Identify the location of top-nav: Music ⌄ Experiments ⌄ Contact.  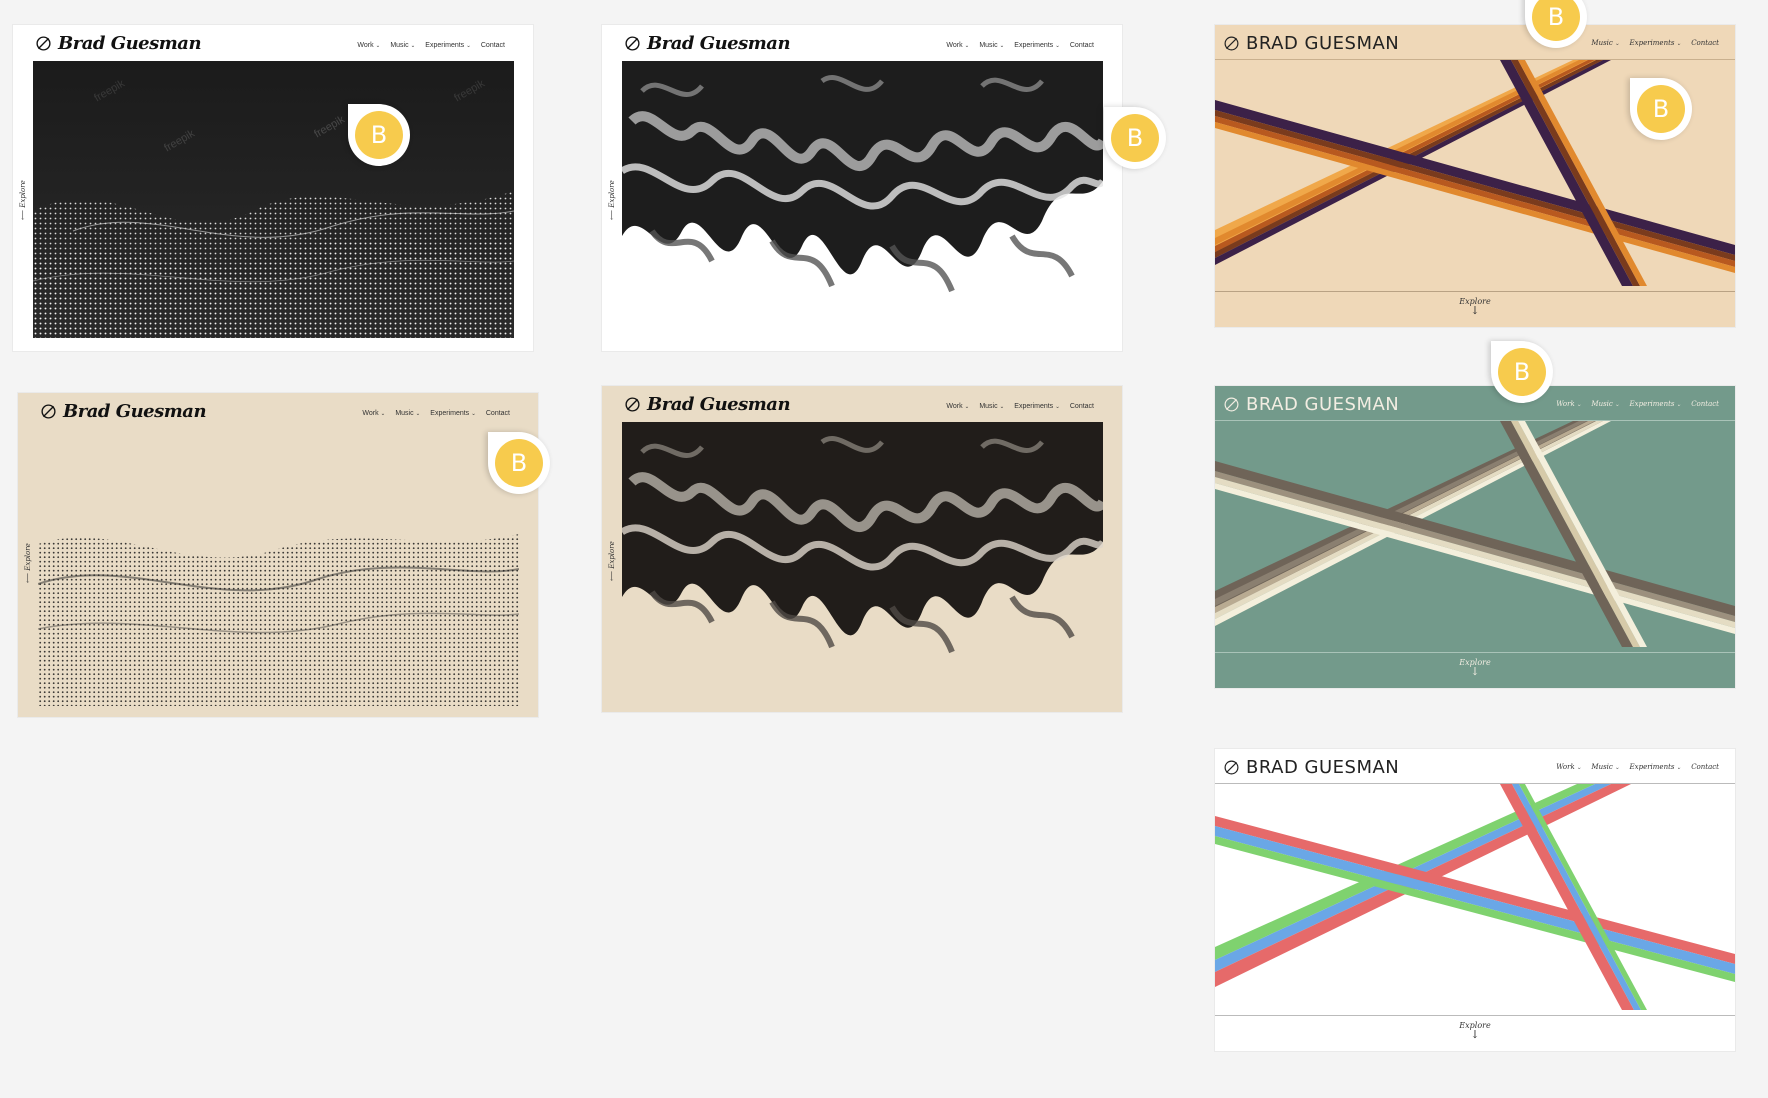
(1655, 43).